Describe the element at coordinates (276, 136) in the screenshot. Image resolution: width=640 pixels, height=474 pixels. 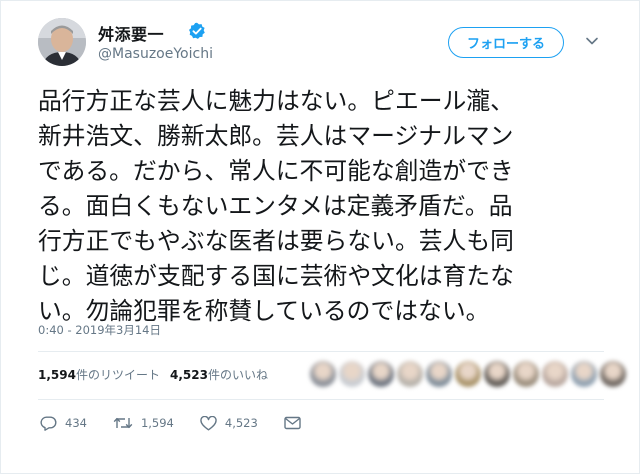
I see `tweet-text-line: 新井浩文、勝新太郎。芸人はマージナルマン` at that location.